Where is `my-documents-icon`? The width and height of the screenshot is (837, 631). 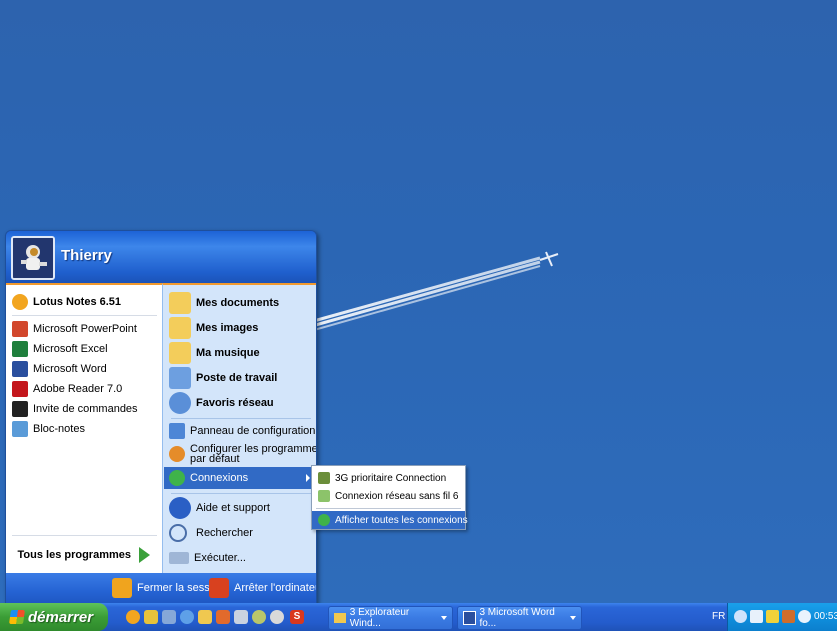 my-documents-icon is located at coordinates (180, 303).